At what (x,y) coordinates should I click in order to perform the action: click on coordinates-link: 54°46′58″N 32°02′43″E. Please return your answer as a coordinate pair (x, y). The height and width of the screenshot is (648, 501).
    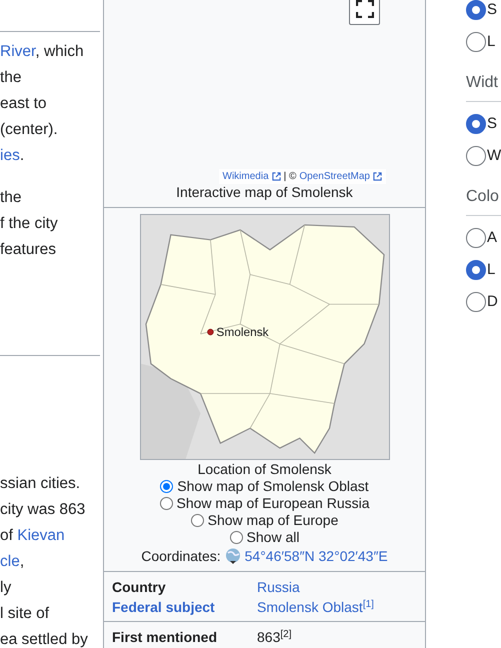
    Looking at the image, I should click on (316, 556).